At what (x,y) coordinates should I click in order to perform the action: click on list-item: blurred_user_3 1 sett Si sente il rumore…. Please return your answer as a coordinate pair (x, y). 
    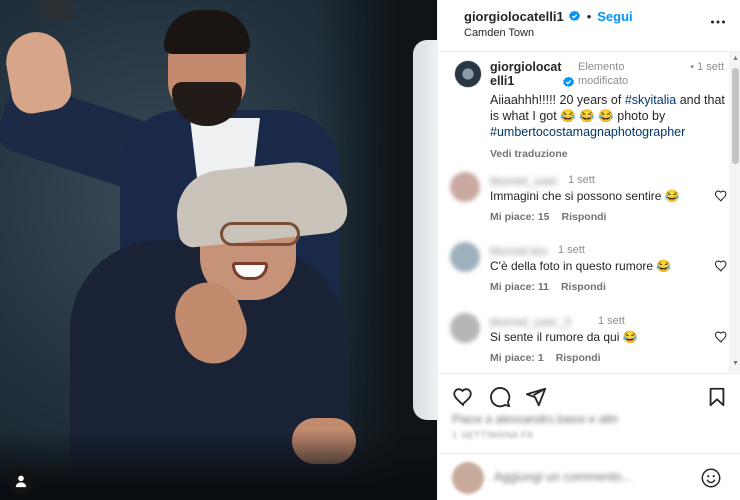
    Looking at the image, I should click on (592, 342).